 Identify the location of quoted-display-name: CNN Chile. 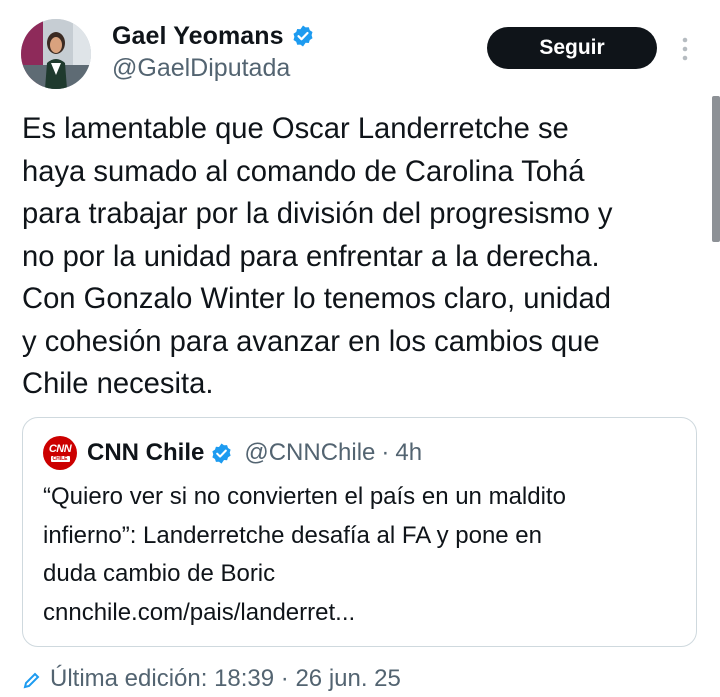
(146, 452).